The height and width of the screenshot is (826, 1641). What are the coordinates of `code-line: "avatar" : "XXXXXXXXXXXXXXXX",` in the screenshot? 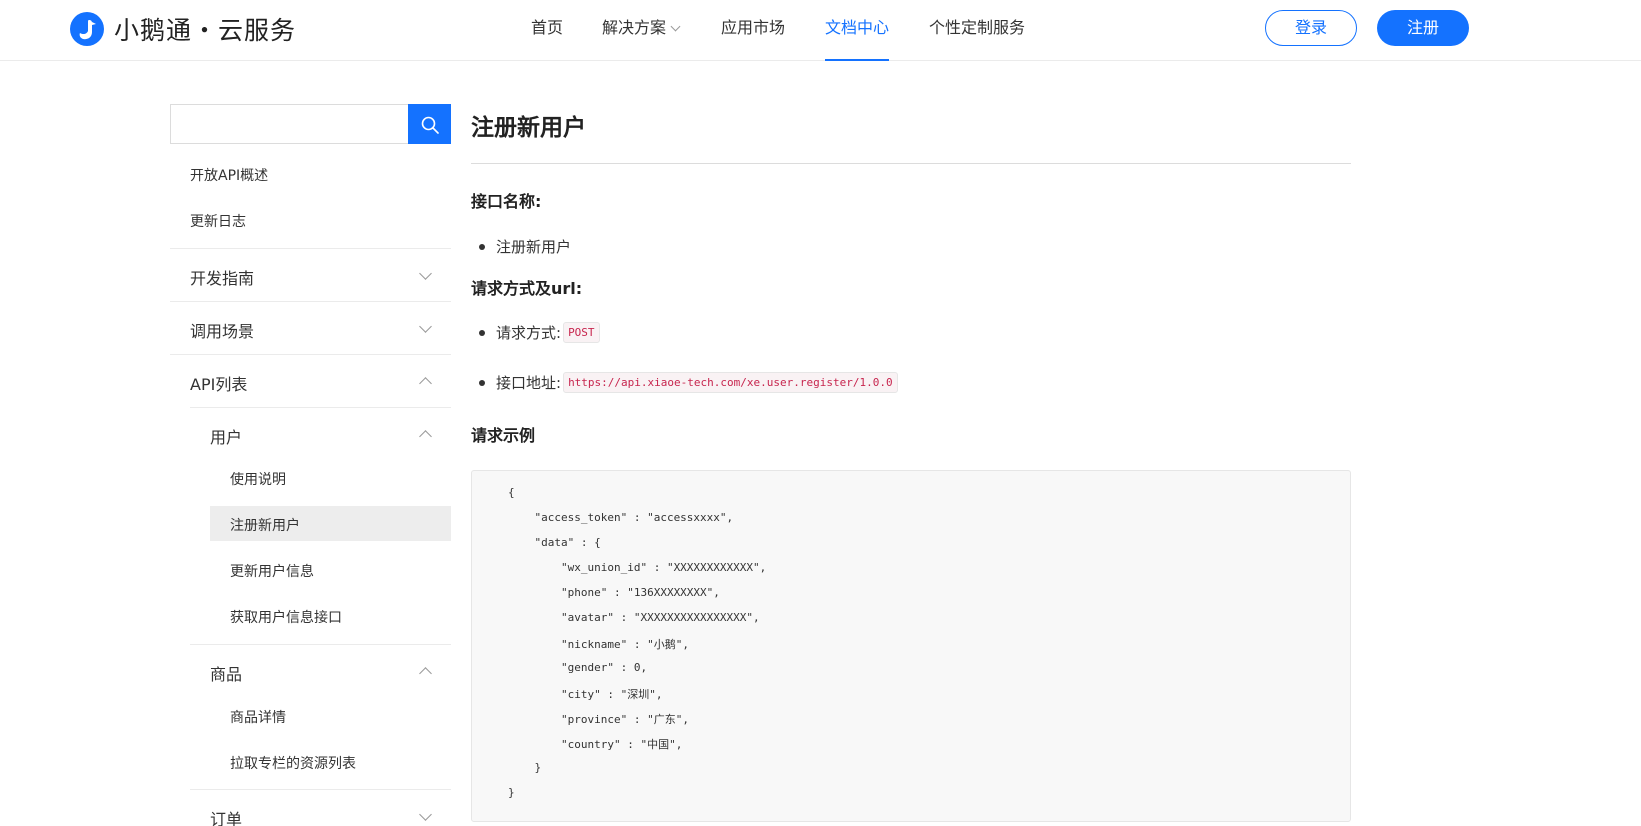 It's located at (634, 617).